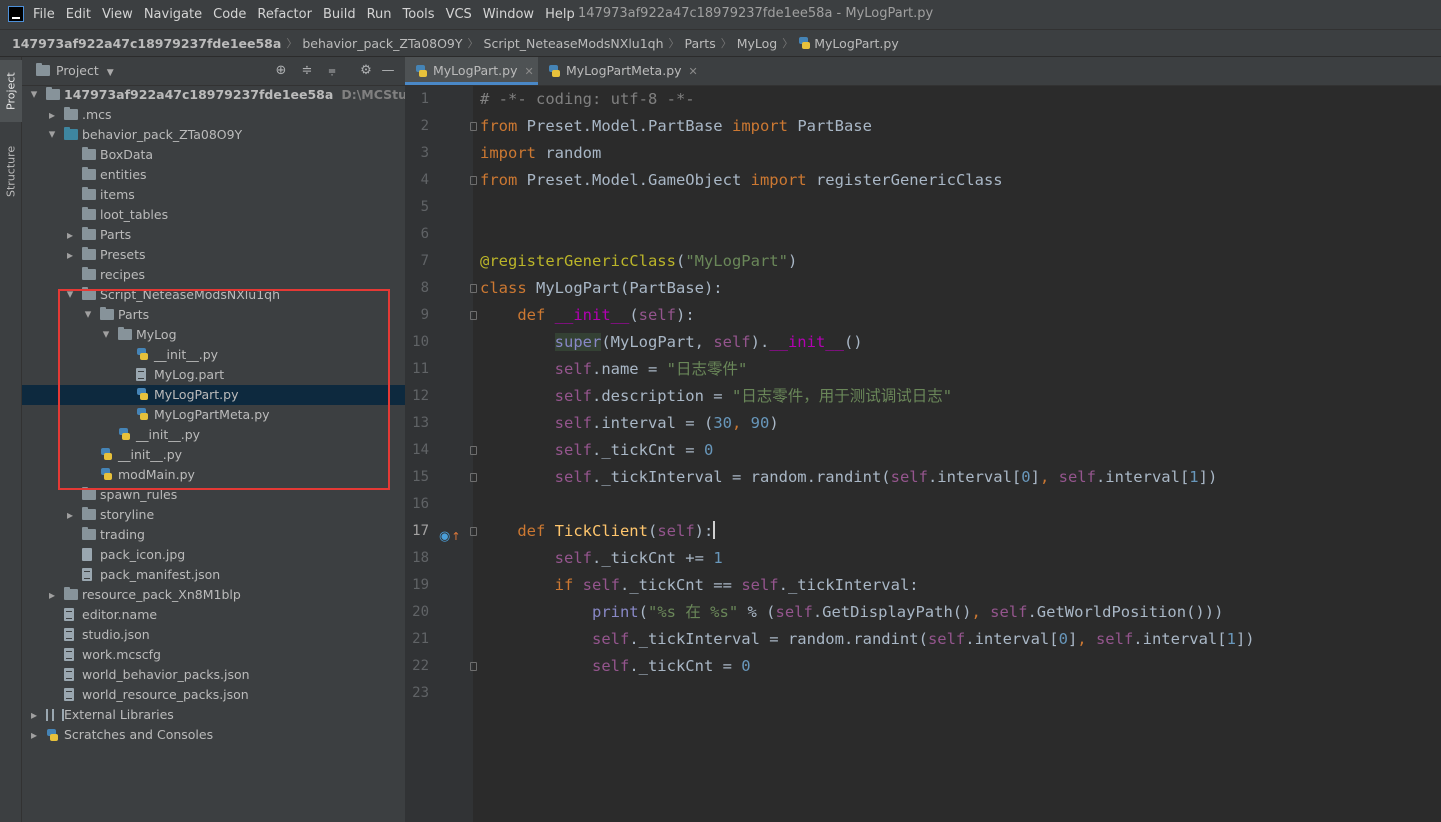 Image resolution: width=1441 pixels, height=822 pixels. Describe the element at coordinates (213, 555) in the screenshot. I see `tree-item: pack_icon.jpg` at that location.